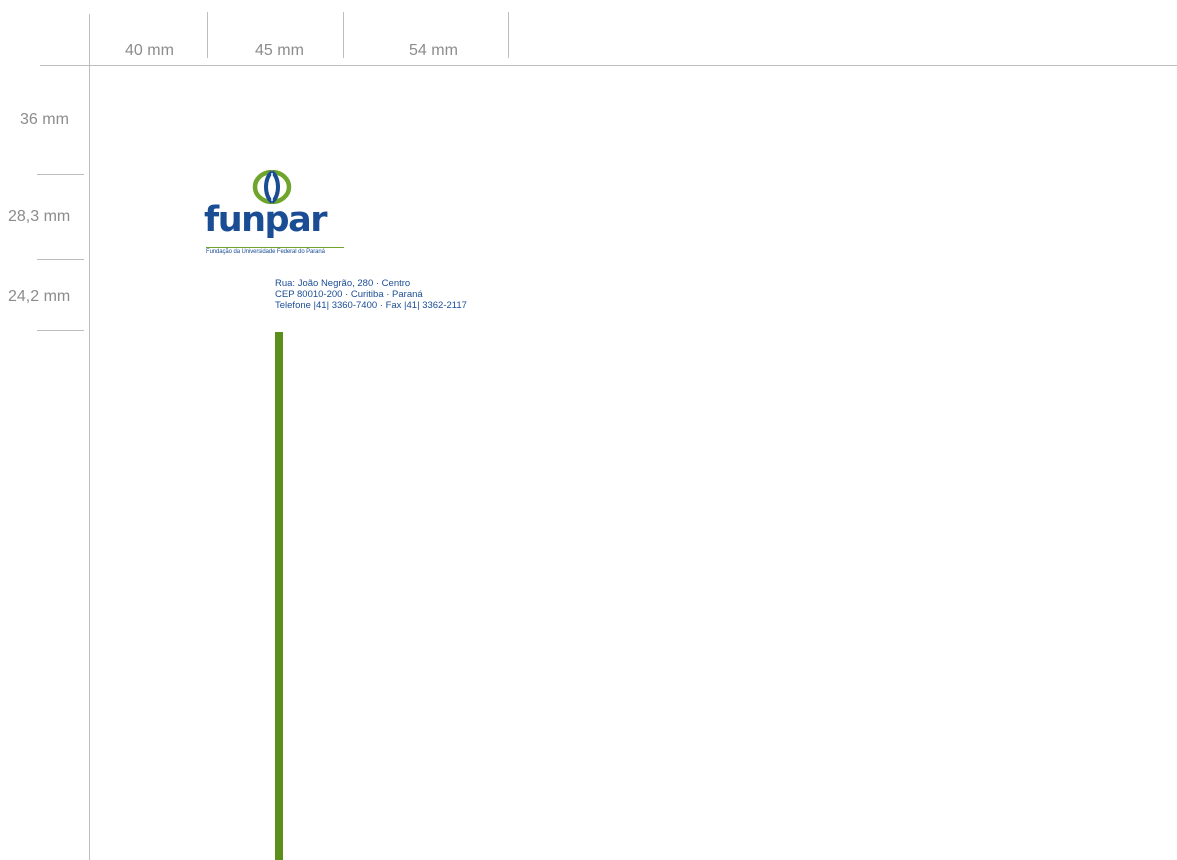  What do you see at coordinates (272, 187) in the screenshot?
I see `globe-emblem-icon` at bounding box center [272, 187].